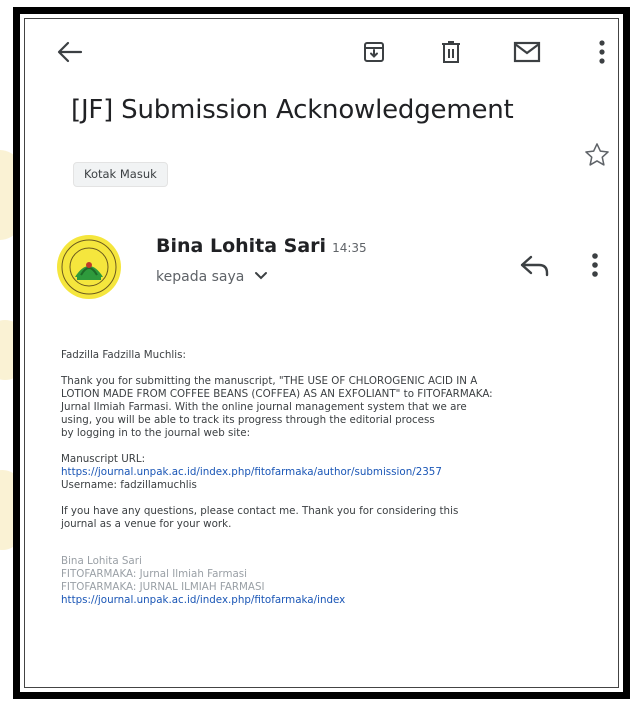  What do you see at coordinates (89, 267) in the screenshot?
I see `sender-avatar` at bounding box center [89, 267].